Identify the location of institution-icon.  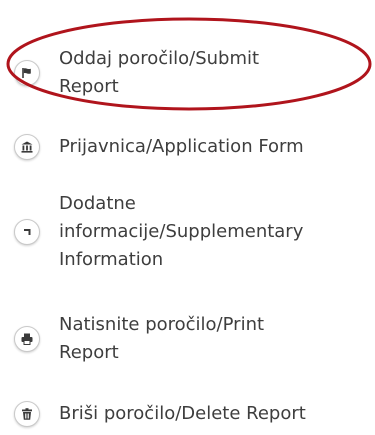
(27, 147).